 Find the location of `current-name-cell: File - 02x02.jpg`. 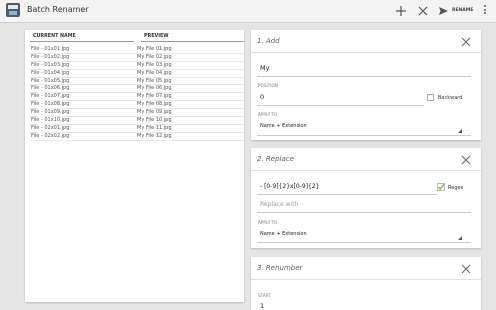

current-name-cell: File - 02x02.jpg is located at coordinates (50, 135).